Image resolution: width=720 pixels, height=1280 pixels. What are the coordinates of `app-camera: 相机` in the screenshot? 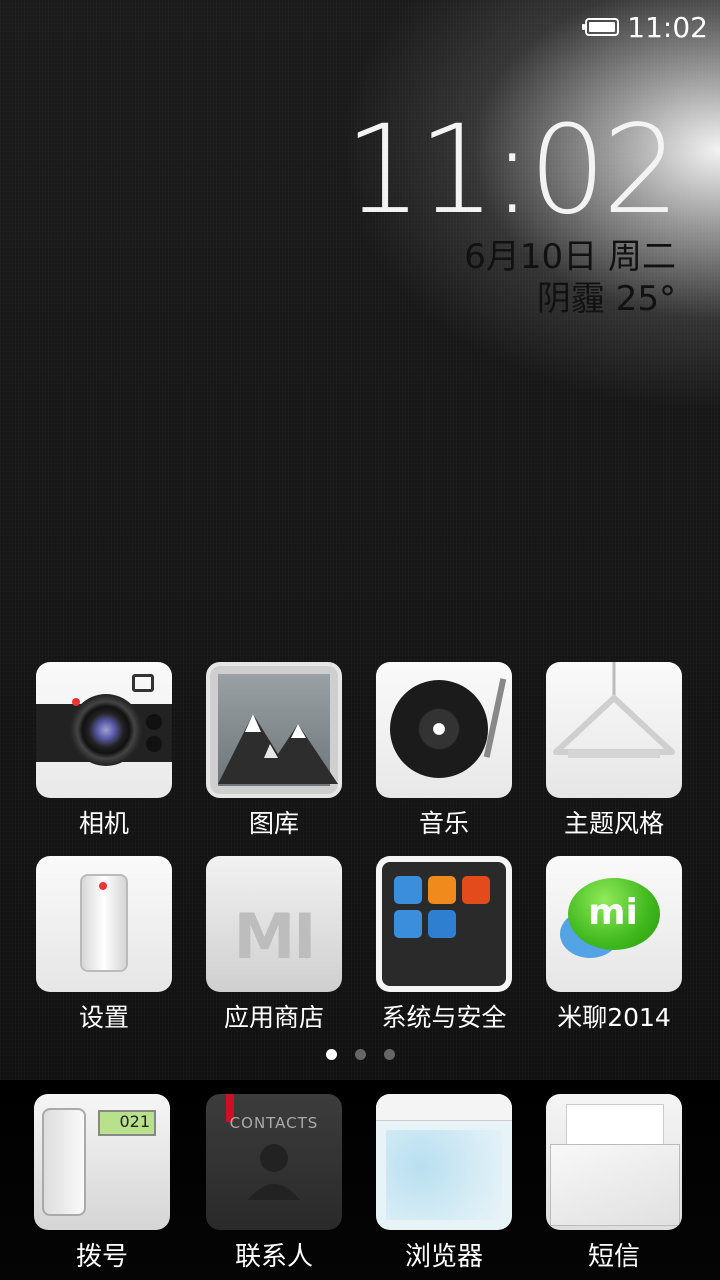 It's located at (104, 751).